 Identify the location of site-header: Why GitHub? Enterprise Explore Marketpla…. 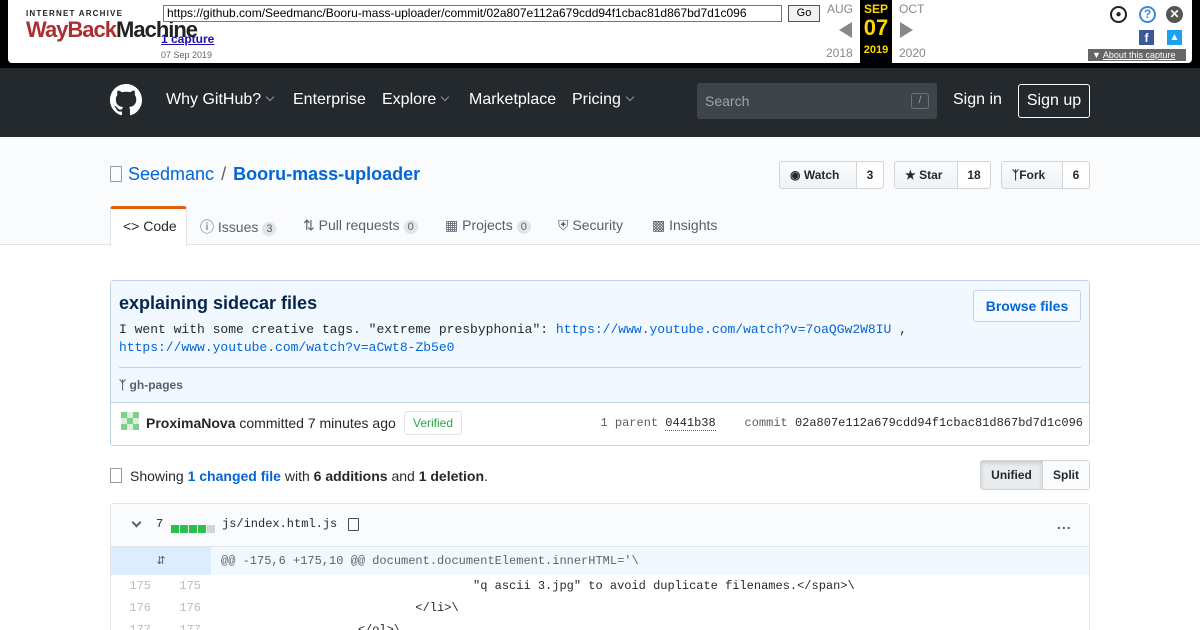
(600, 102).